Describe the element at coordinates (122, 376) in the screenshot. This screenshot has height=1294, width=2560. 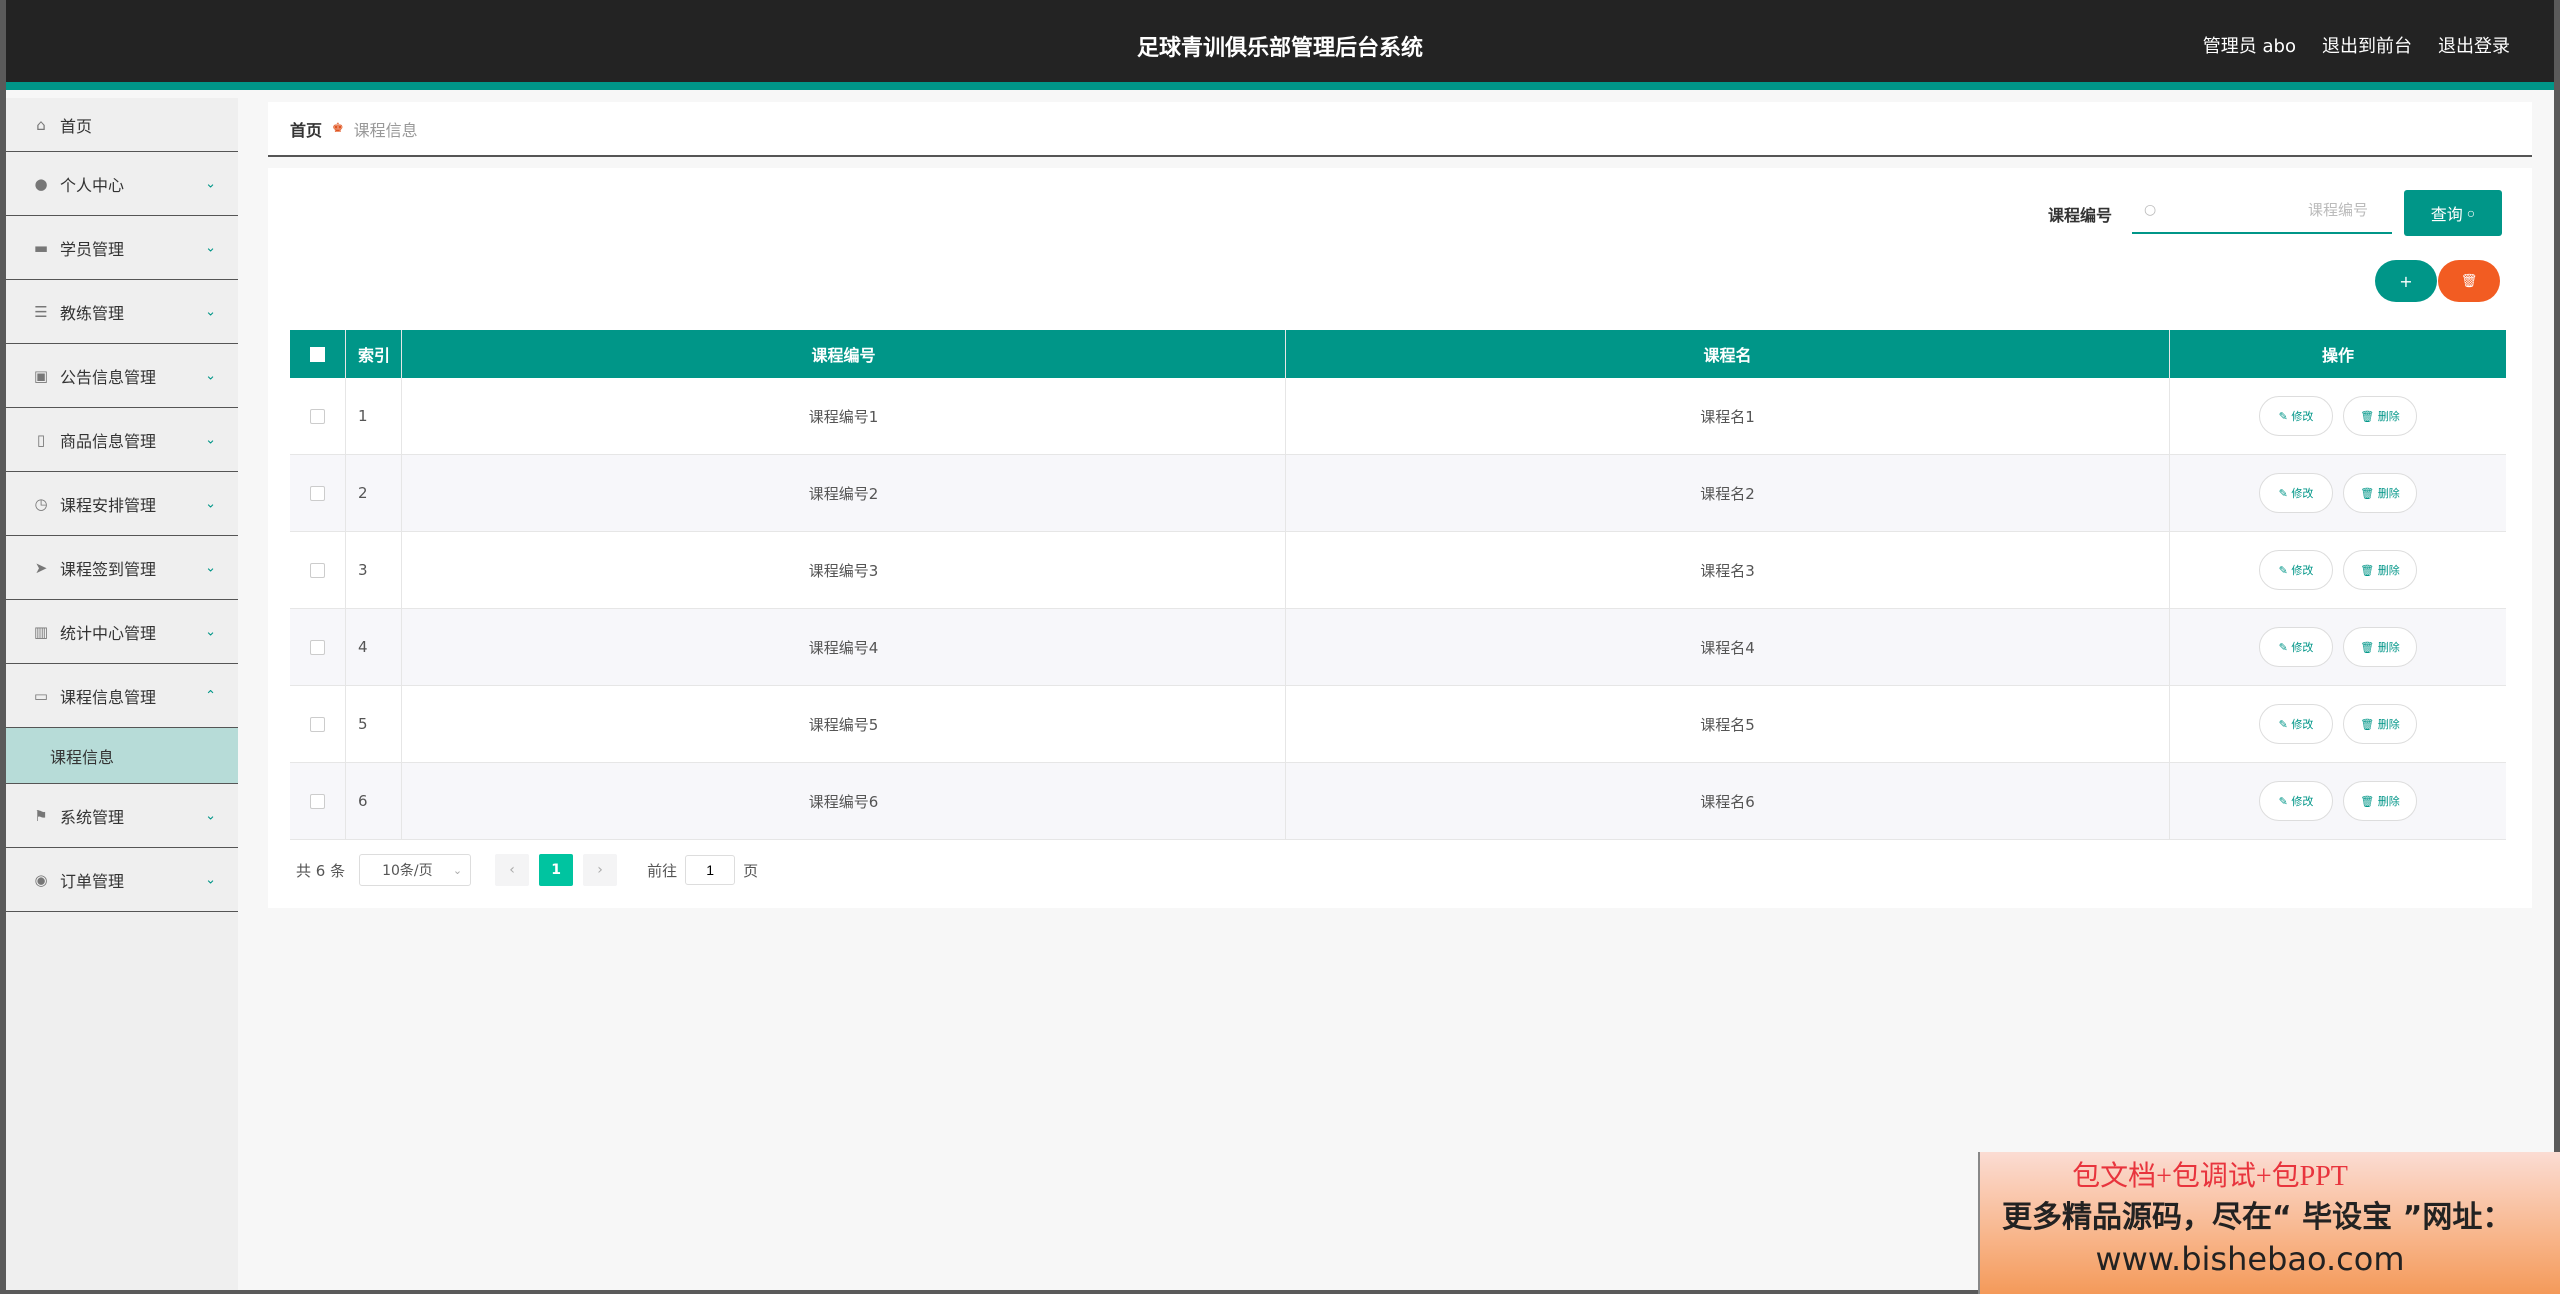
I see `sidebar-item-announcements: ▣ 公告信息管理 ⌄` at that location.